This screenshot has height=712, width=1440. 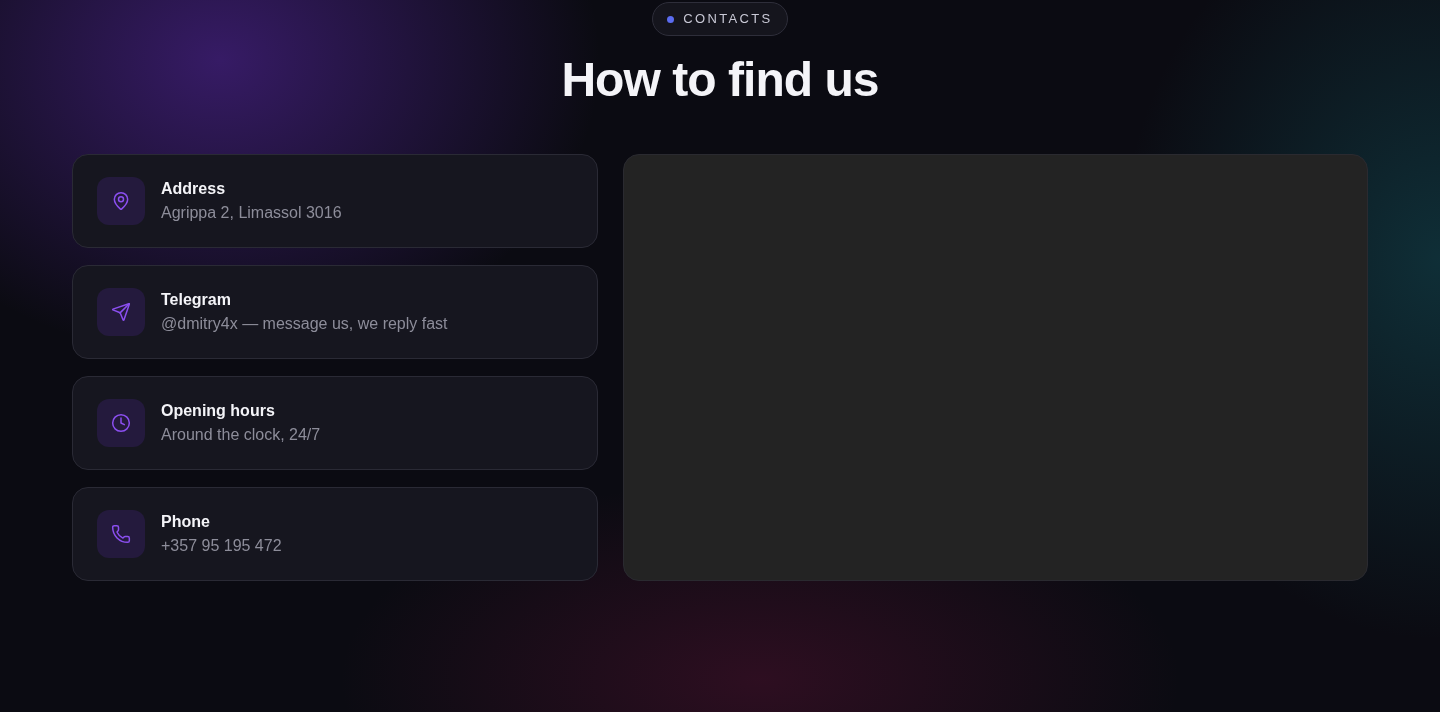 I want to click on contact-label: Telegram, so click(x=196, y=299).